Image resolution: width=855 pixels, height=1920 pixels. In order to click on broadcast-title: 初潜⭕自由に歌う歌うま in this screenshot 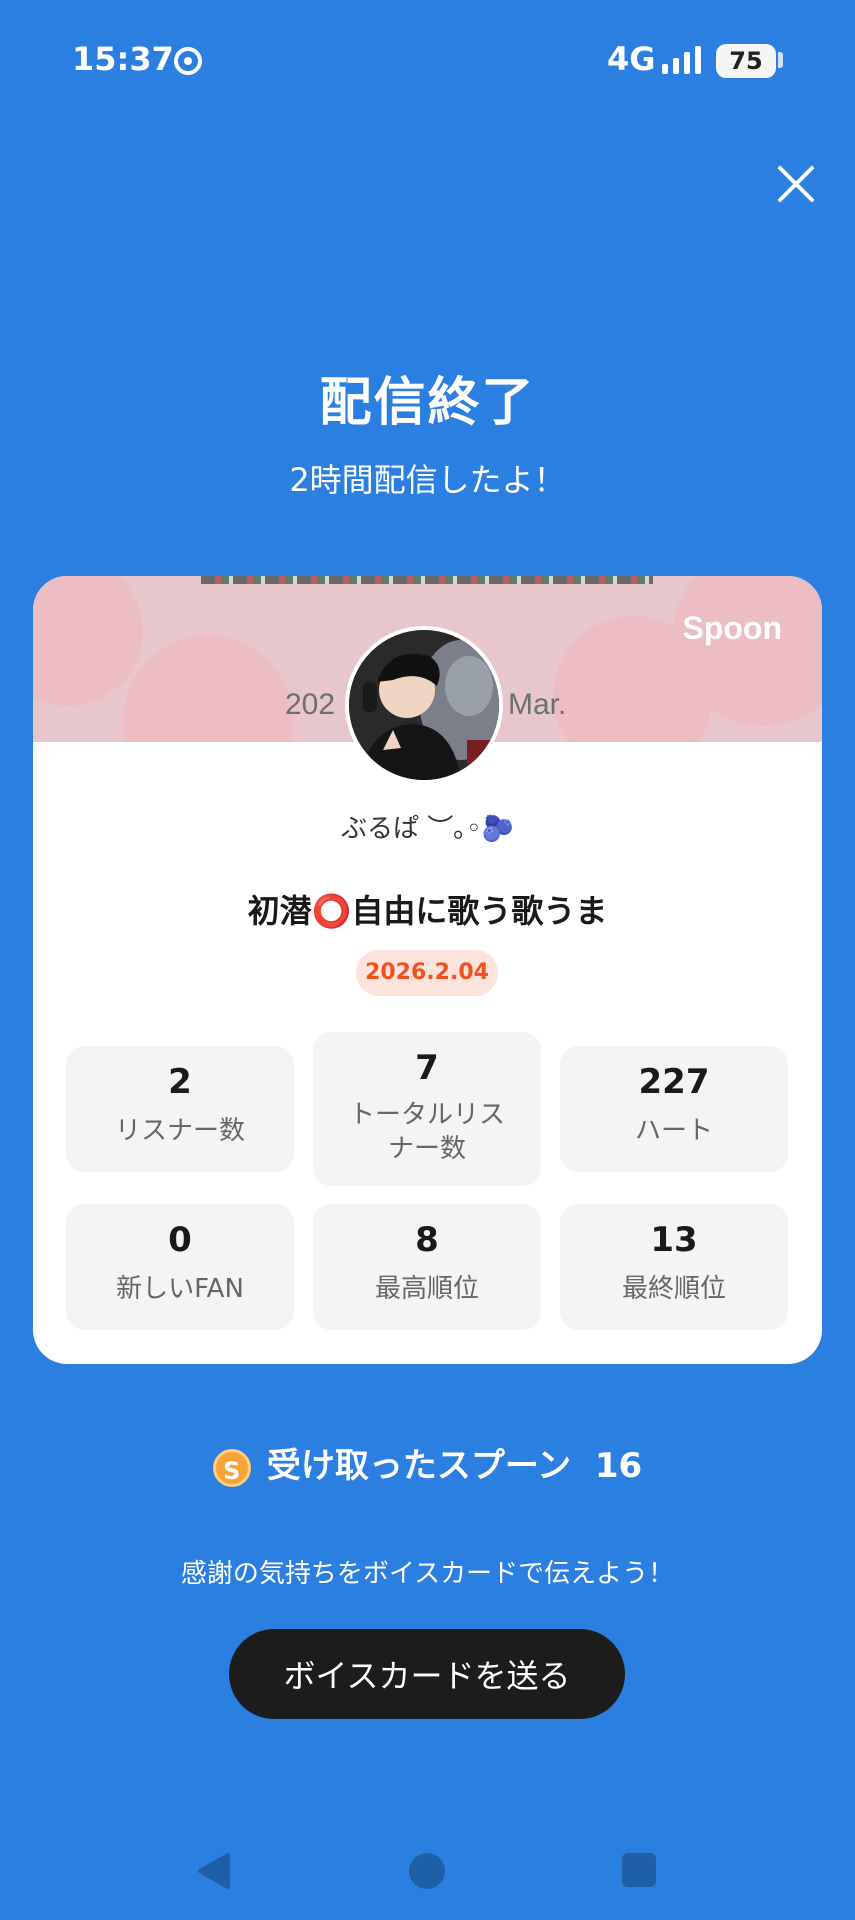, I will do `click(427, 911)`.